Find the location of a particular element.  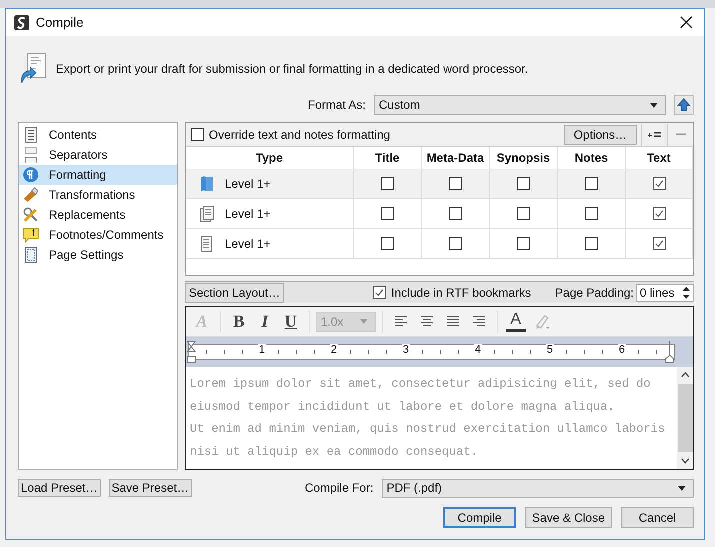

ruler-number: 1 is located at coordinates (262, 350).